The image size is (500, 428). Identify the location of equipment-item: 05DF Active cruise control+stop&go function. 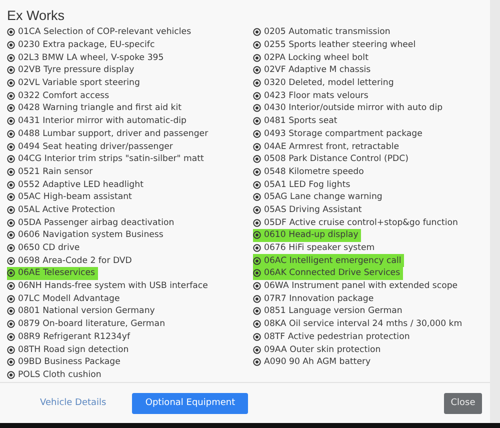
(357, 222).